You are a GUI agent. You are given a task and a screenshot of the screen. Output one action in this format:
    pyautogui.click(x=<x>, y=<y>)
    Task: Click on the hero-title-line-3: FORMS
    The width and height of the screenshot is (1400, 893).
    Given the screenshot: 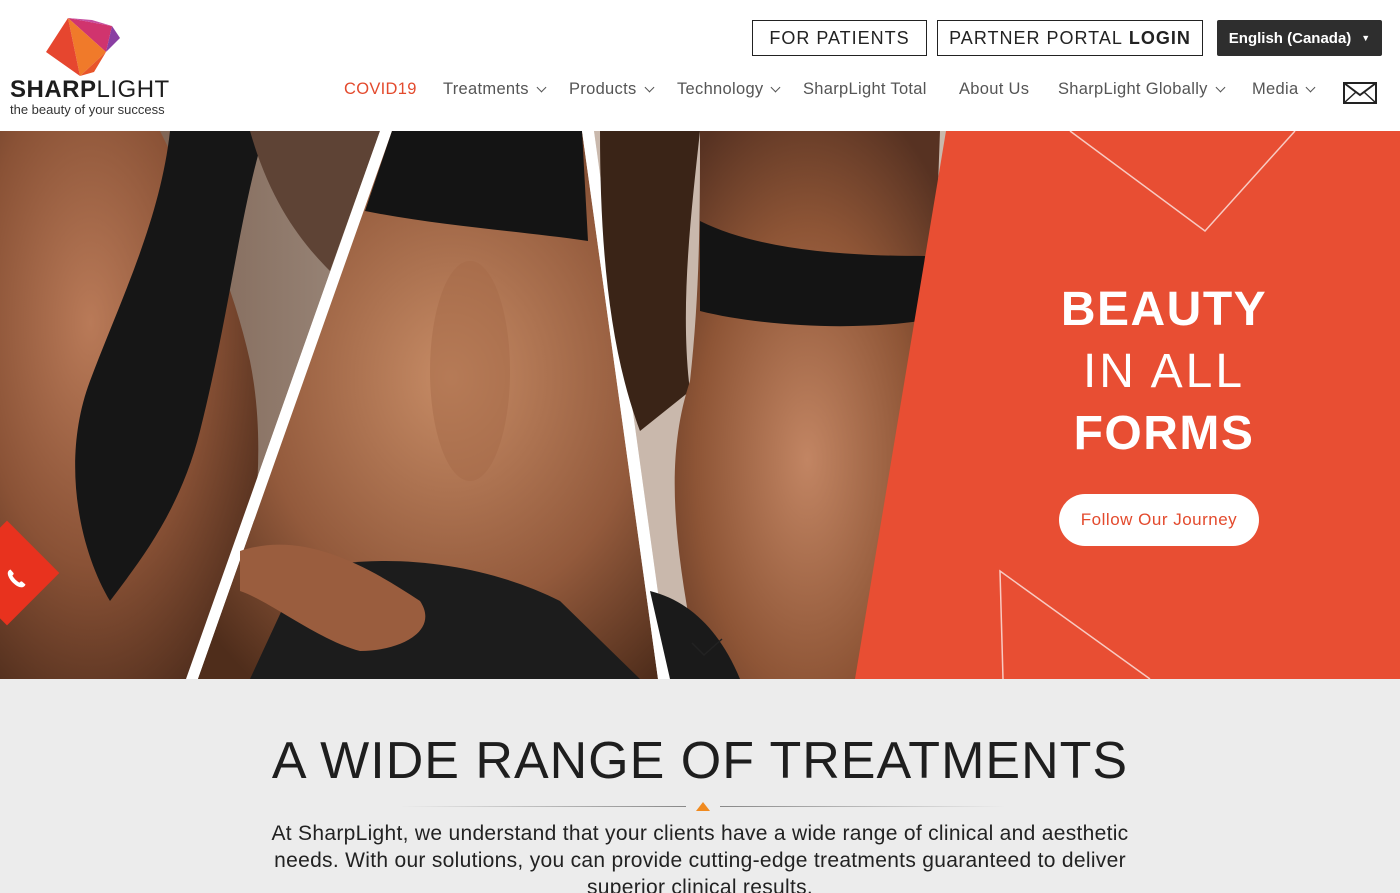 What is the action you would take?
    pyautogui.click(x=1164, y=433)
    